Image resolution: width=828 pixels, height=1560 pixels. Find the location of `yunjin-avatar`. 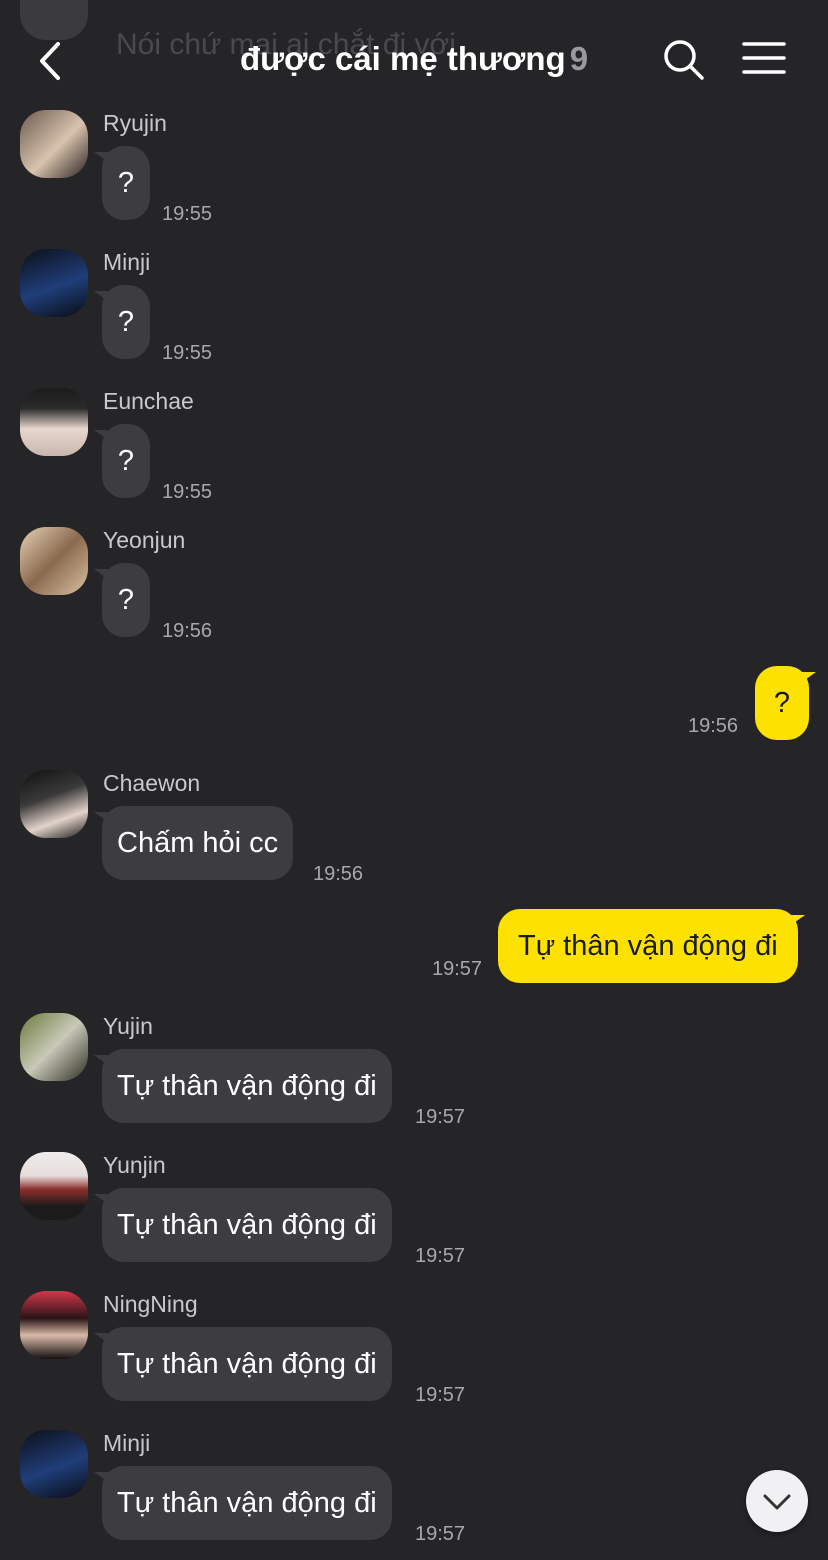

yunjin-avatar is located at coordinates (54, 1186).